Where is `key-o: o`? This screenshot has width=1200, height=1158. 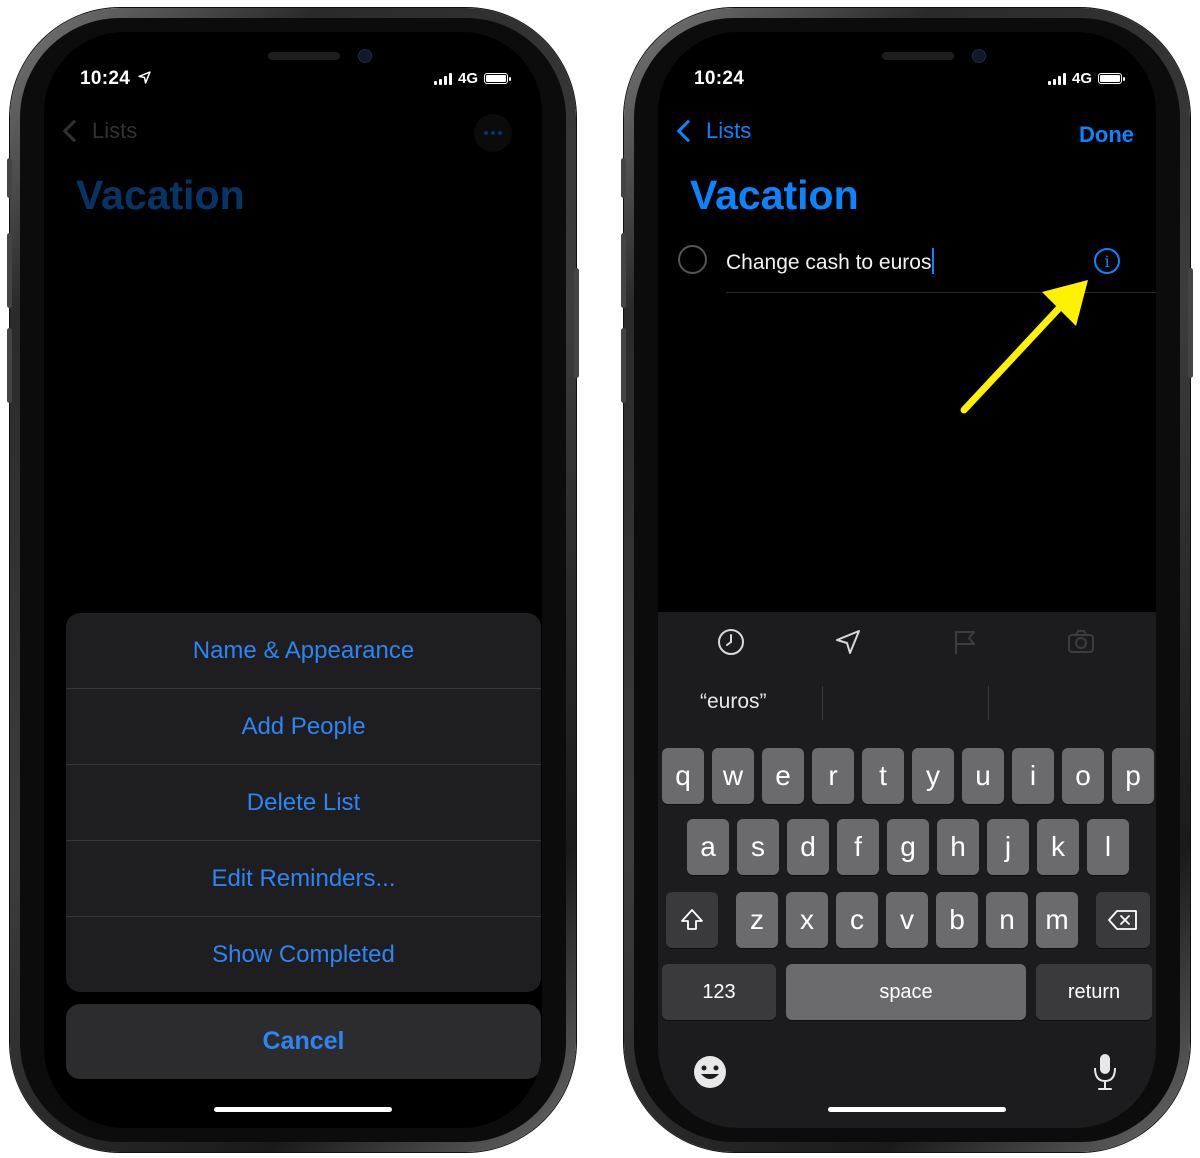 key-o: o is located at coordinates (1083, 776).